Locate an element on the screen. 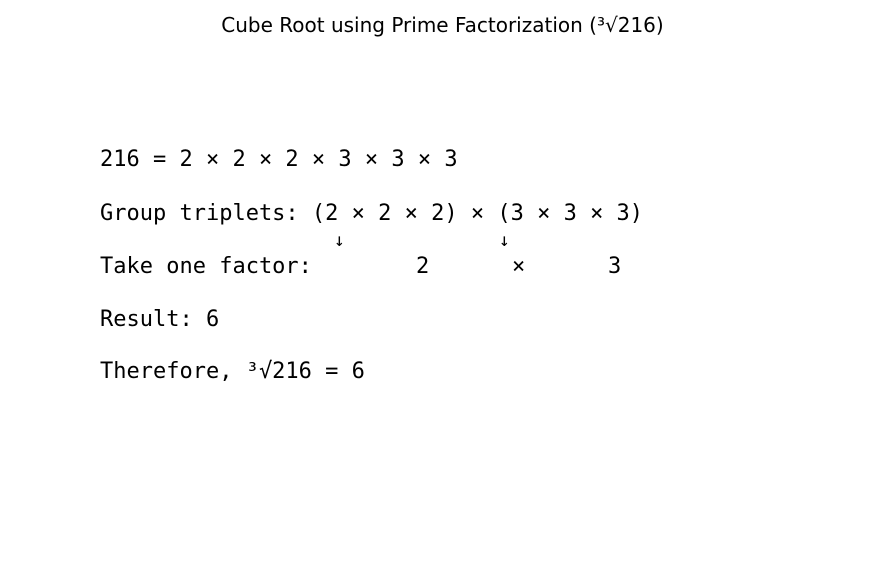 This screenshot has height=584, width=885. selected-factor-two: 2 is located at coordinates (423, 266).